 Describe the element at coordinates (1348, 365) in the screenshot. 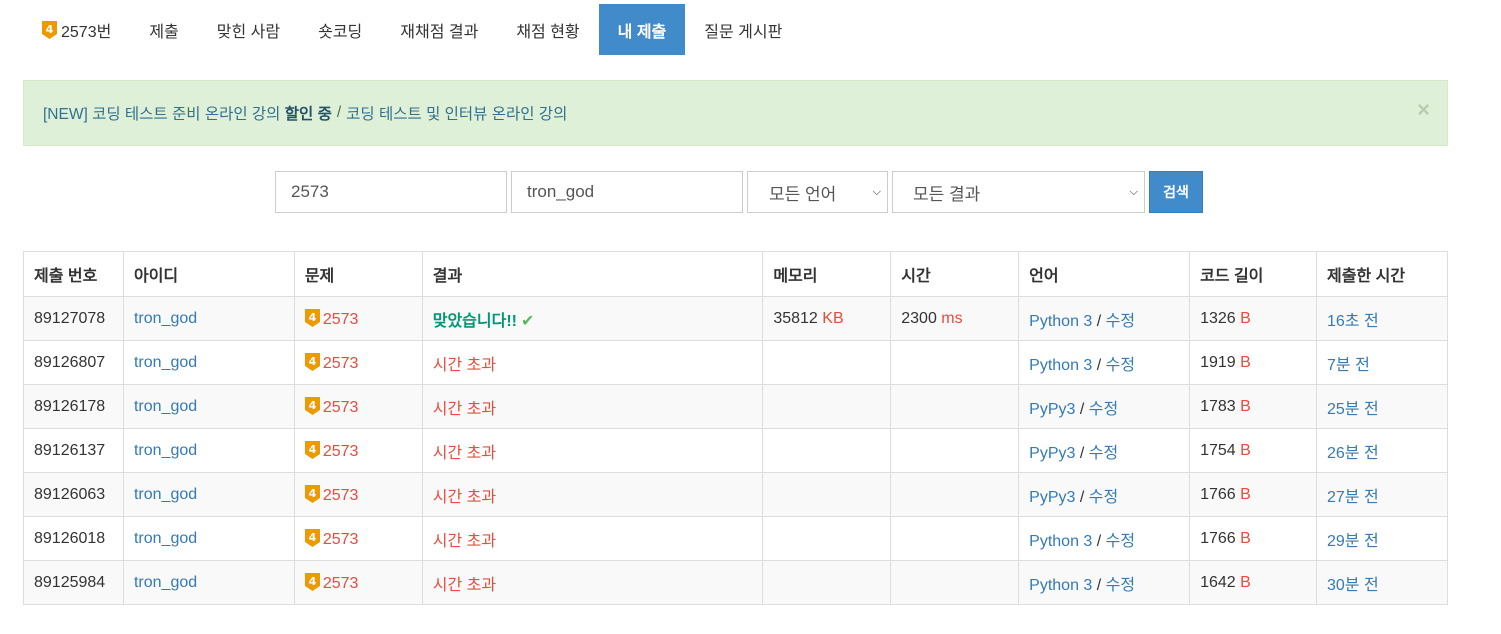

I see `submitted-time-link: 7분 전` at that location.